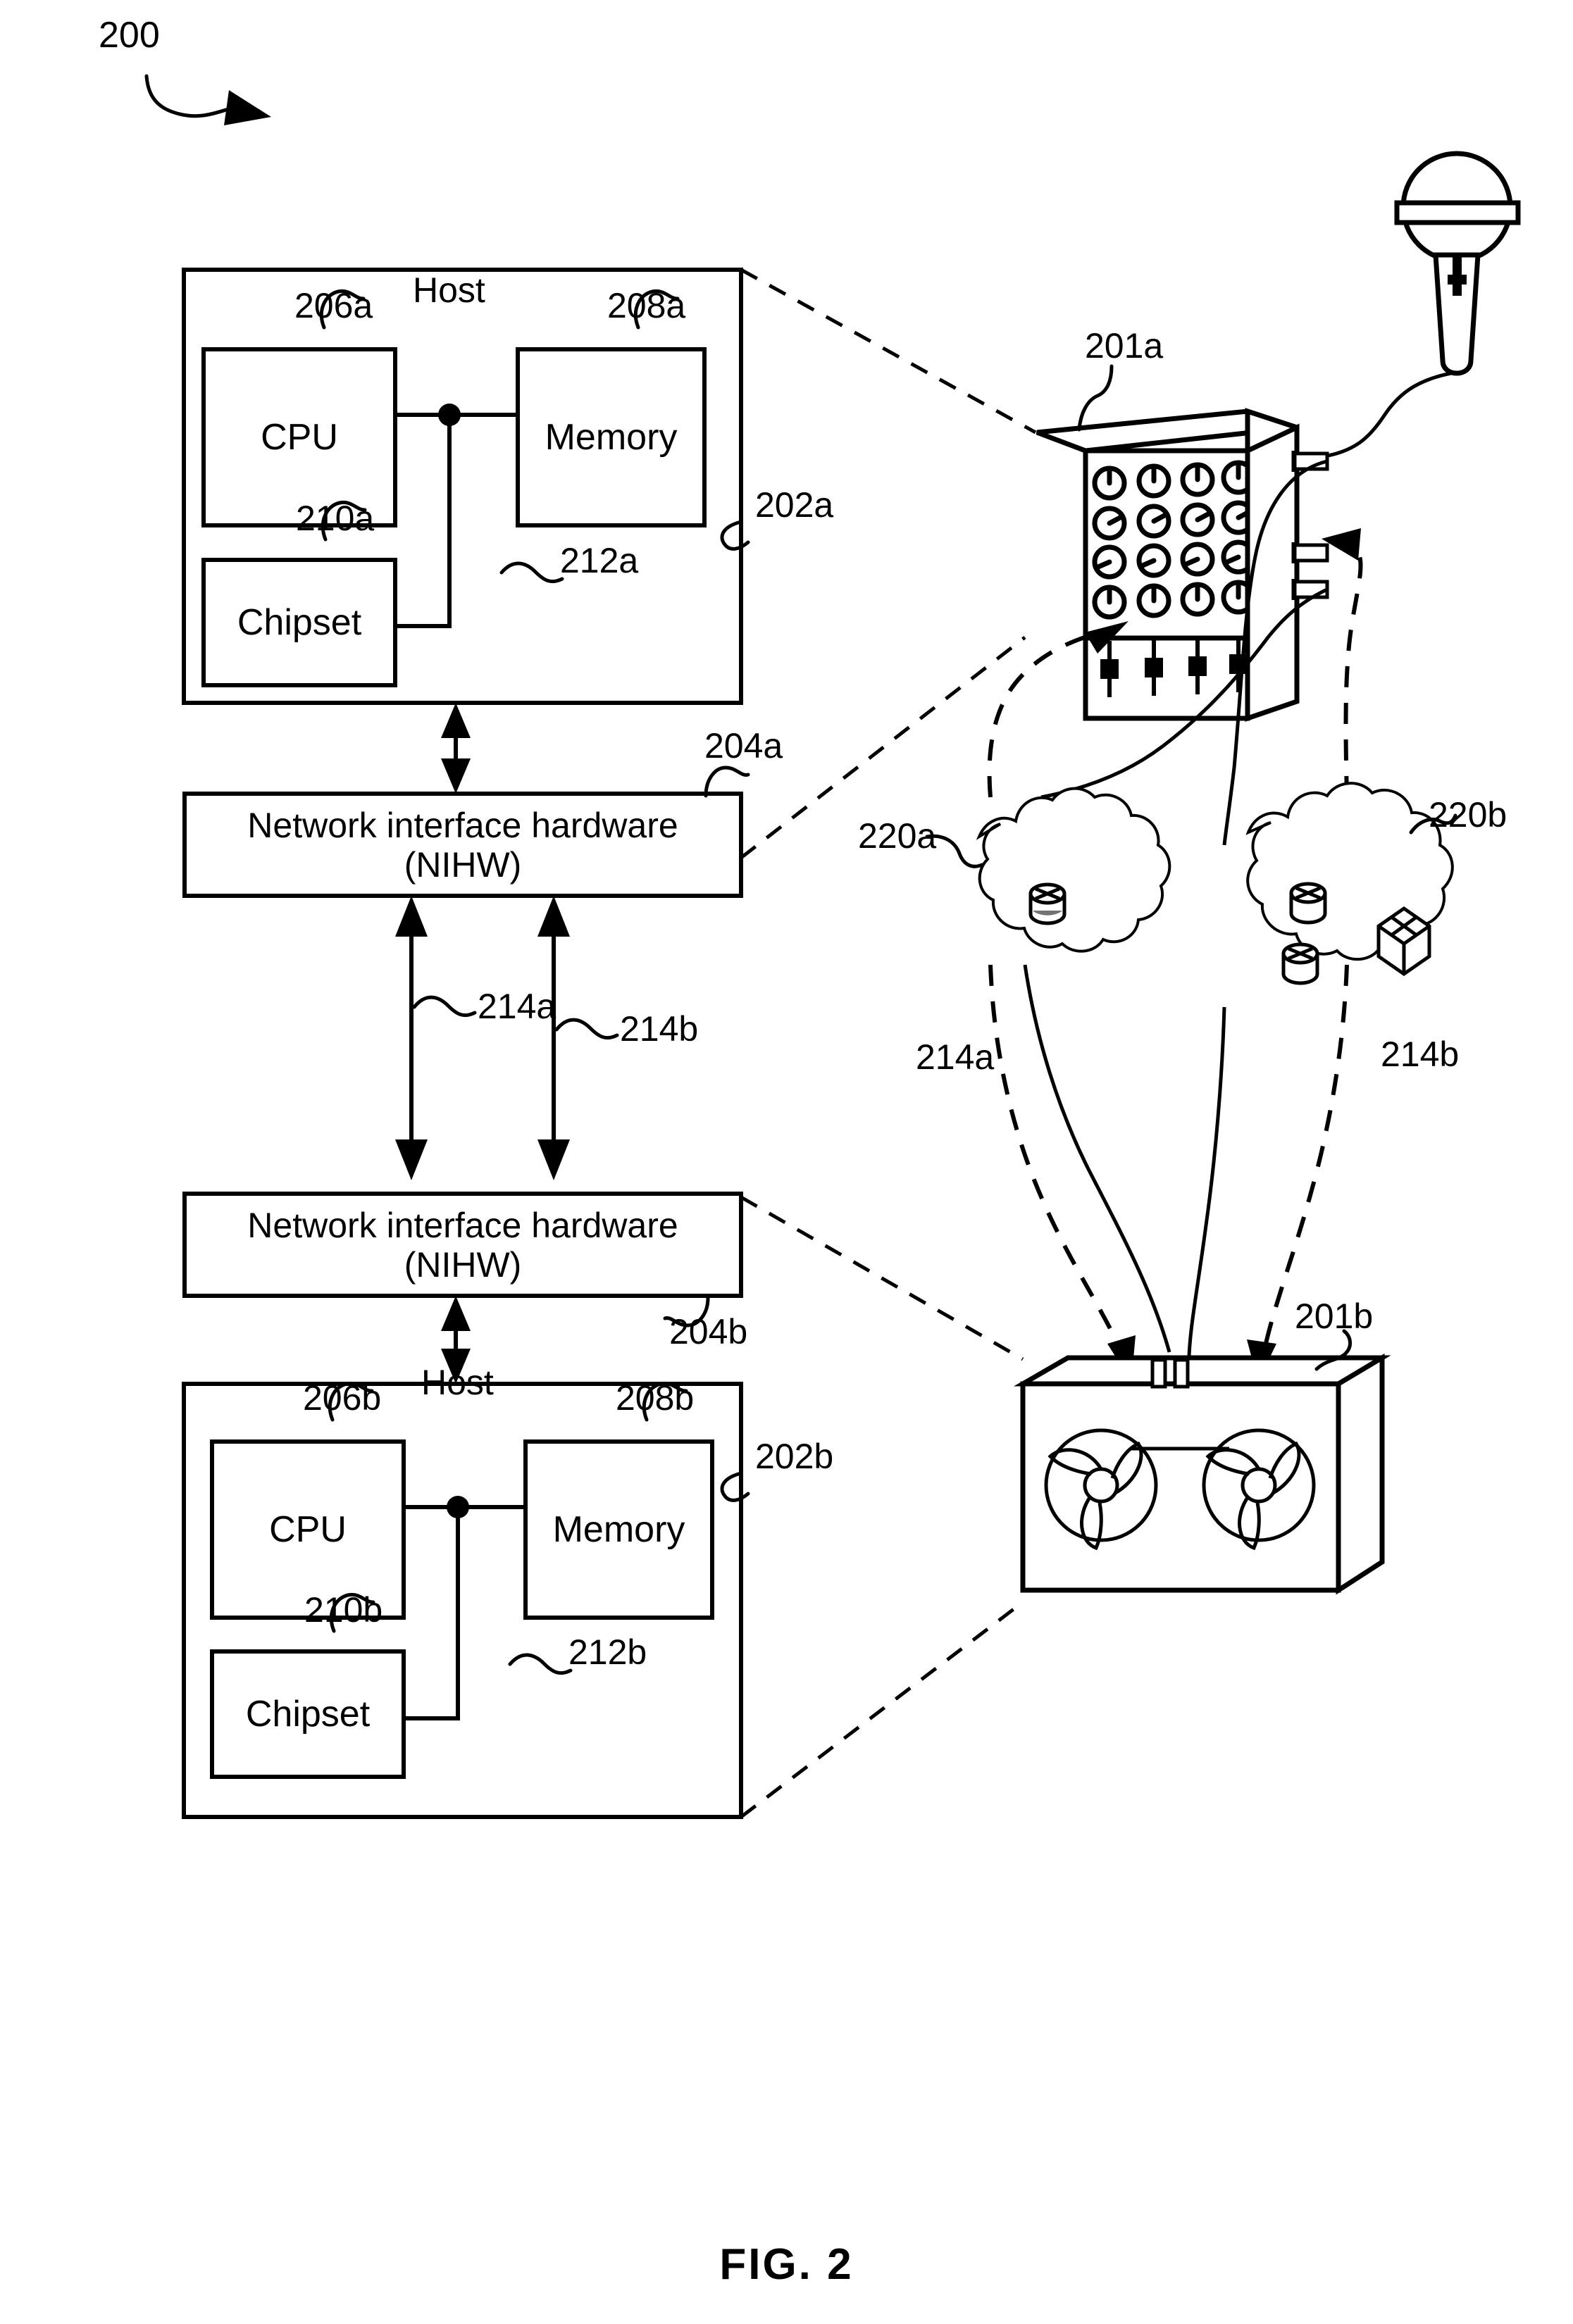 The height and width of the screenshot is (2324, 1573). I want to click on host-a-title: Host, so click(449, 290).